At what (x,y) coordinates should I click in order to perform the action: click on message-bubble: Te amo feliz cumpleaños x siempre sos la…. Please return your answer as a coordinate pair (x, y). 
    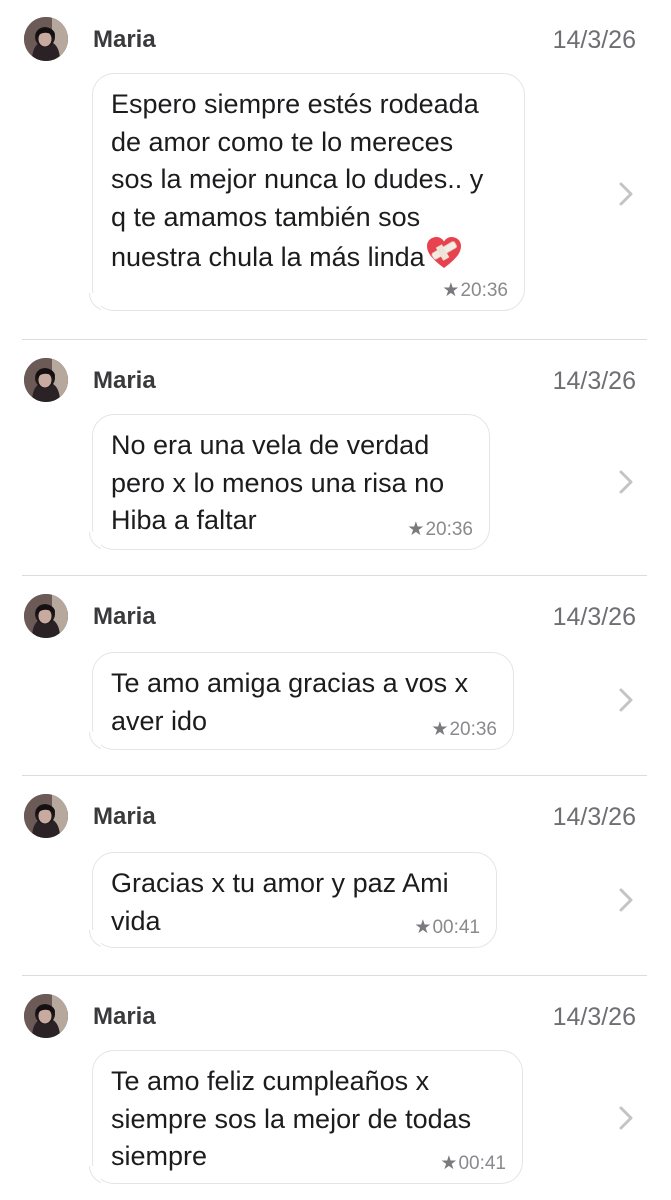
    Looking at the image, I should click on (306, 1117).